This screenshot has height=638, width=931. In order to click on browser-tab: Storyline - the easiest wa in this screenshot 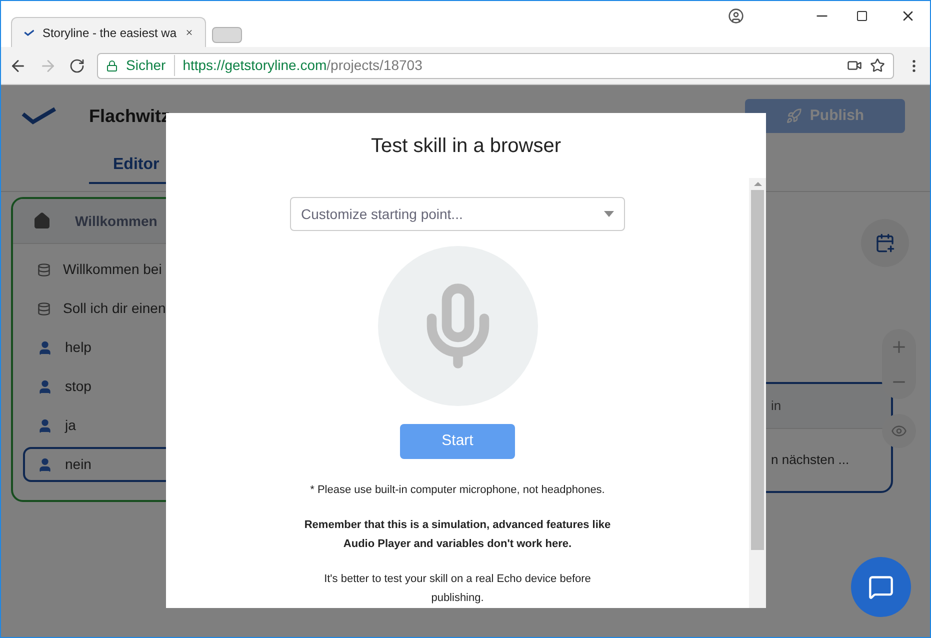, I will do `click(108, 32)`.